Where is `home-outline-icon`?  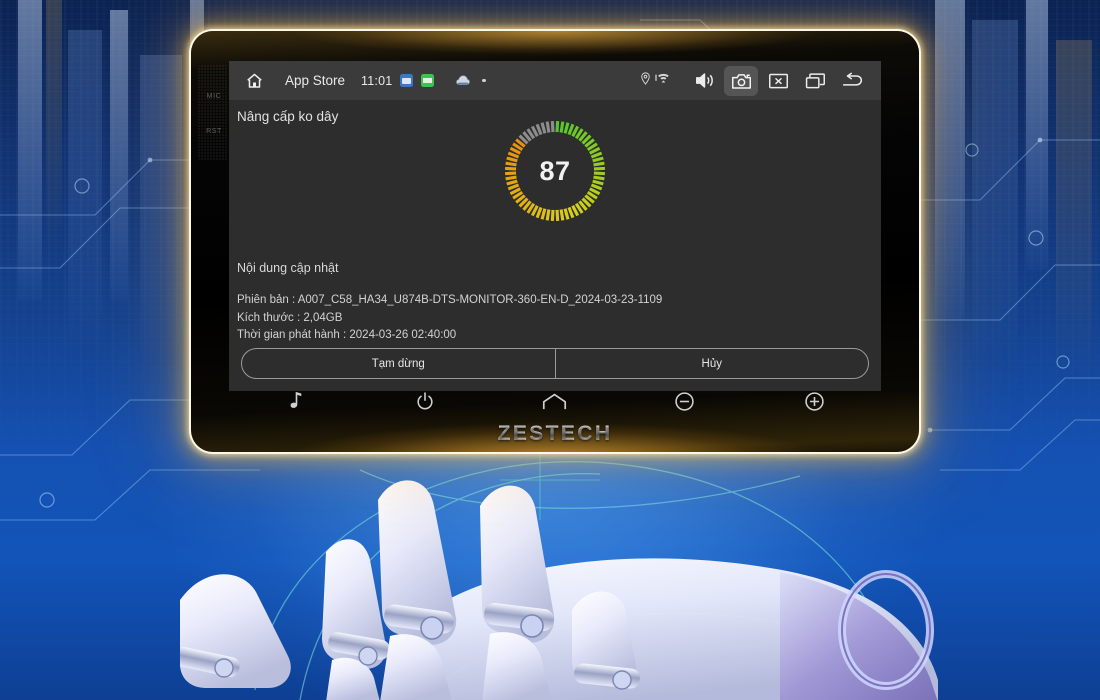
home-outline-icon is located at coordinates (555, 401).